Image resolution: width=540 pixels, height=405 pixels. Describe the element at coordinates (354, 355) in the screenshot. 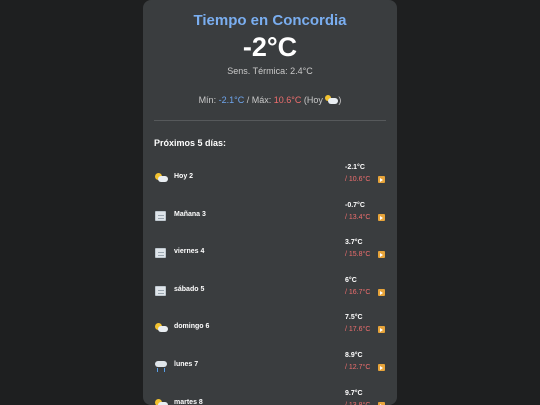

I see `forecast-day-min: 8.9°C` at that location.